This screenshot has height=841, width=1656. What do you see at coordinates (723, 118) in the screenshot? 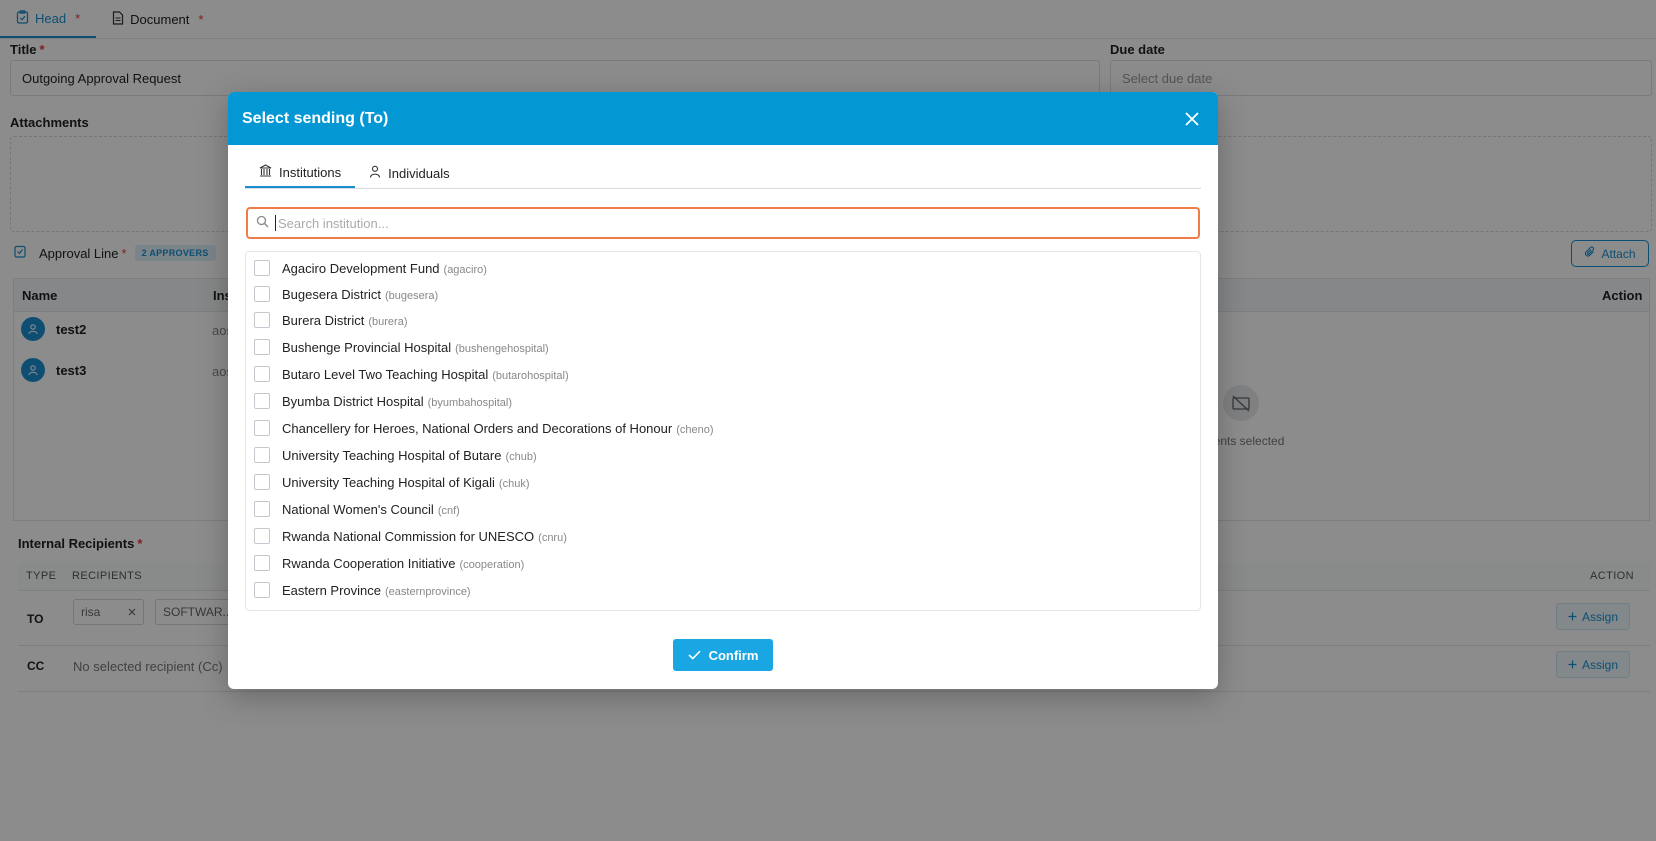
I see `modal-header: Select sending (To)` at bounding box center [723, 118].